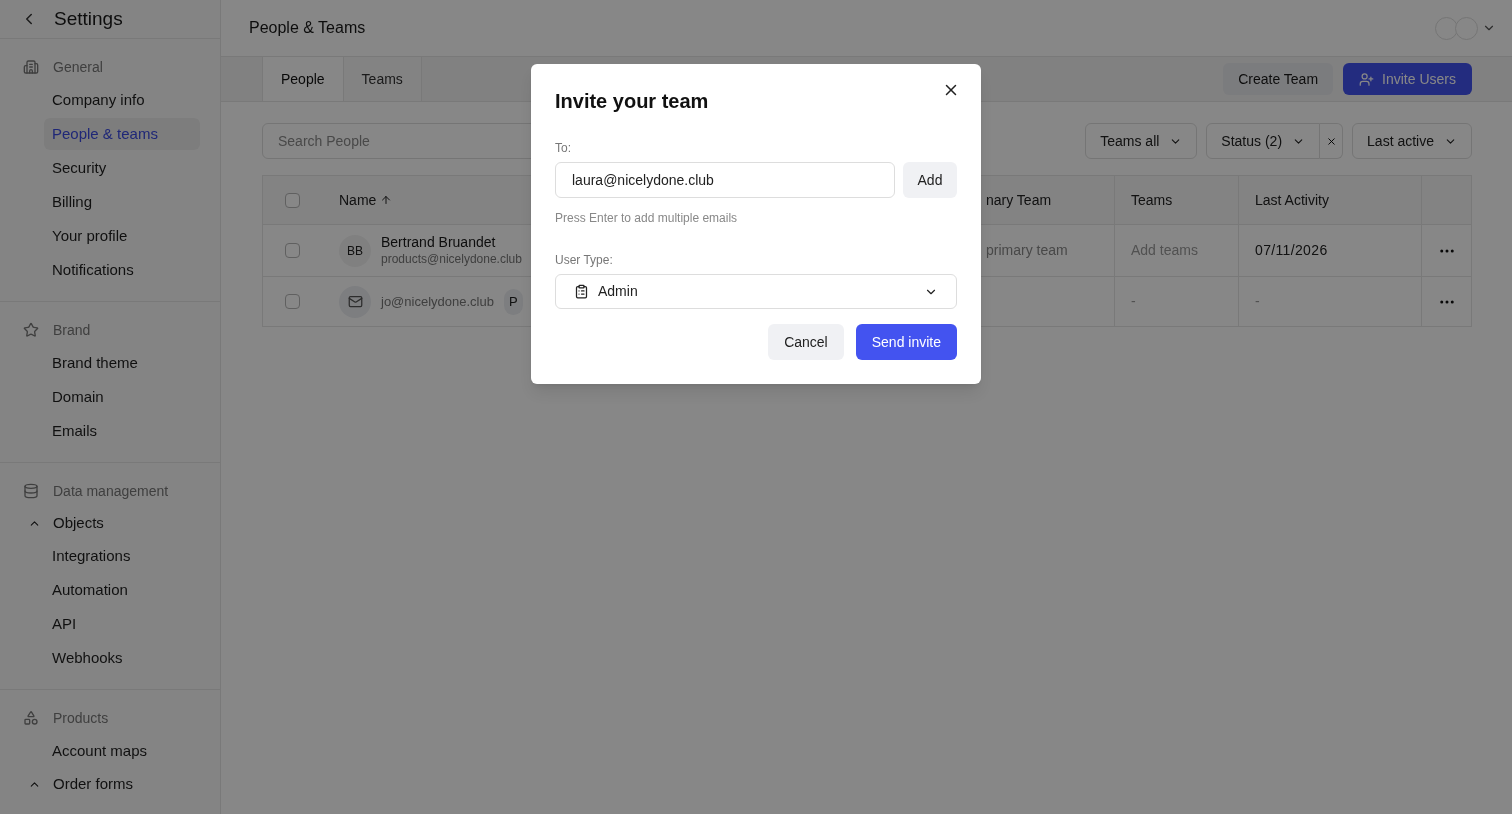  I want to click on sidebar-item: Billing, so click(122, 202).